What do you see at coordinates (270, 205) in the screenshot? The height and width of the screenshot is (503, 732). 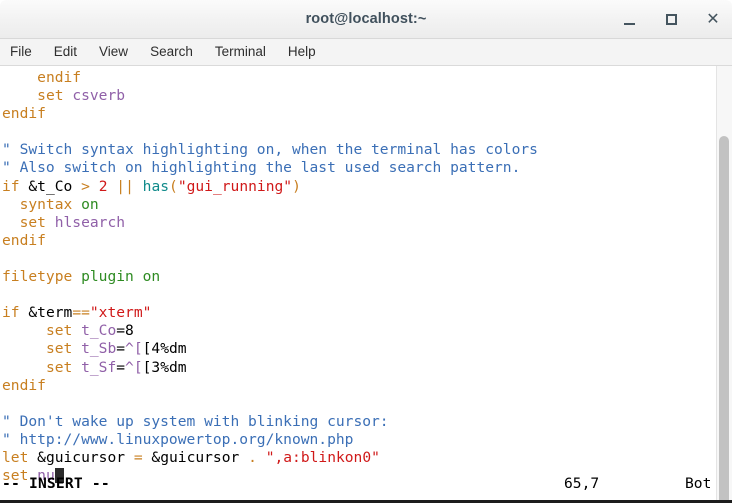 I see `vim-line: syntax on` at bounding box center [270, 205].